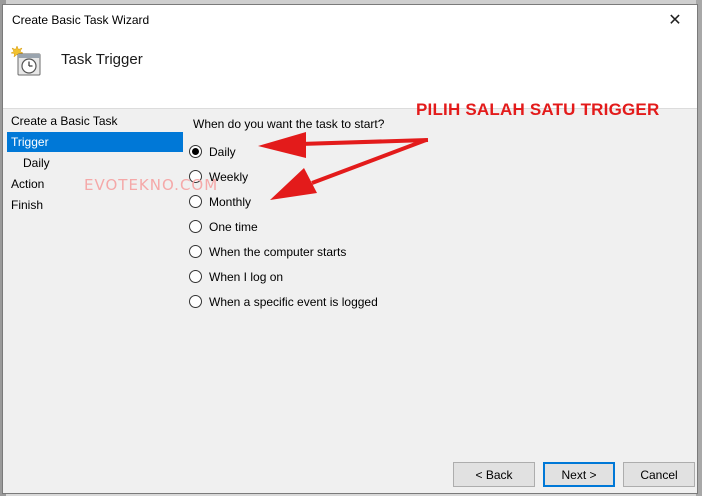 The width and height of the screenshot is (702, 496). Describe the element at coordinates (195, 201) in the screenshot. I see `radio-monthly` at that location.